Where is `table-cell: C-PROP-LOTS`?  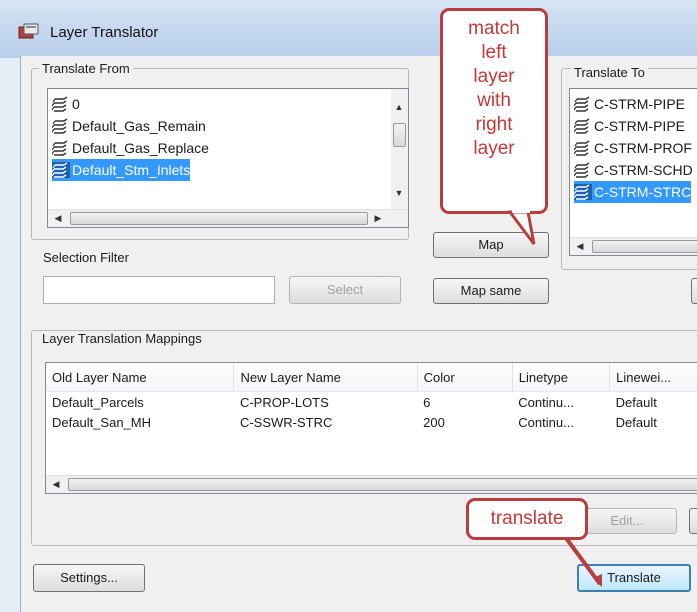 table-cell: C-PROP-LOTS is located at coordinates (284, 402).